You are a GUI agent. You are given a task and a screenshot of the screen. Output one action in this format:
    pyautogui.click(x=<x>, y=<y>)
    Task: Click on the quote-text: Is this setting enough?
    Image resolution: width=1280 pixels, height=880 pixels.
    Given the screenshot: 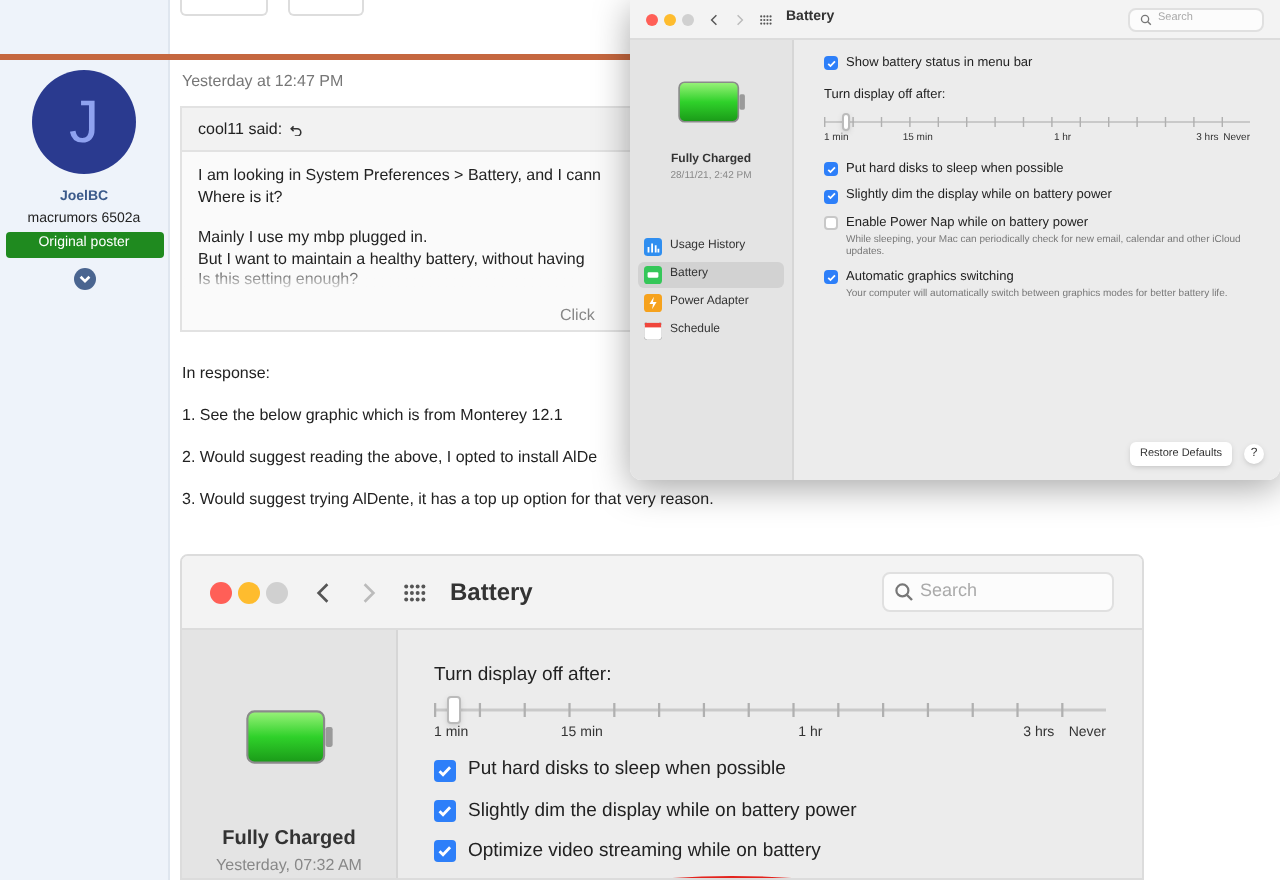 What is the action you would take?
    pyautogui.click(x=278, y=280)
    